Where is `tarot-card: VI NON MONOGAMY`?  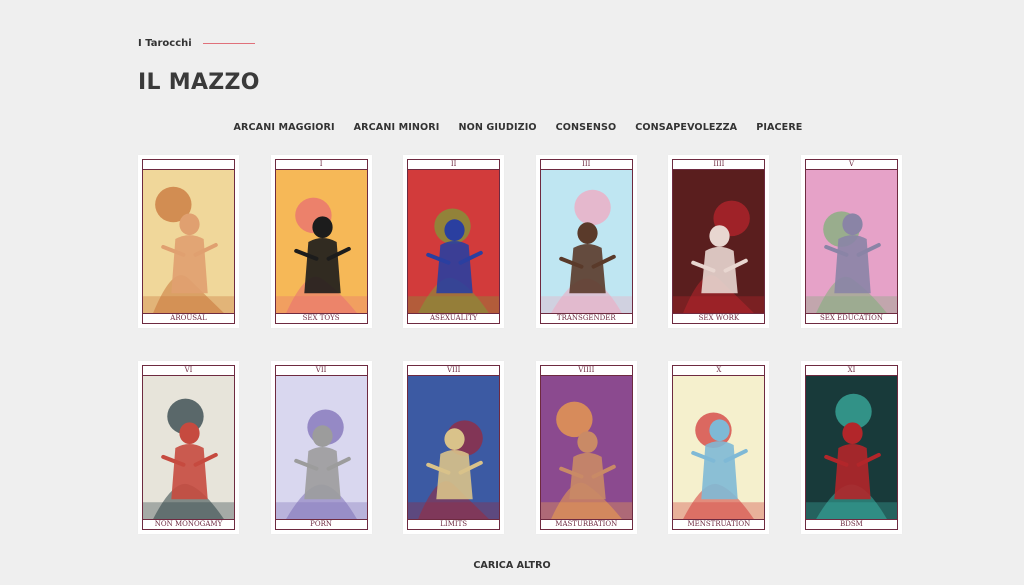
tarot-card: VI NON MONOGAMY is located at coordinates (188, 447).